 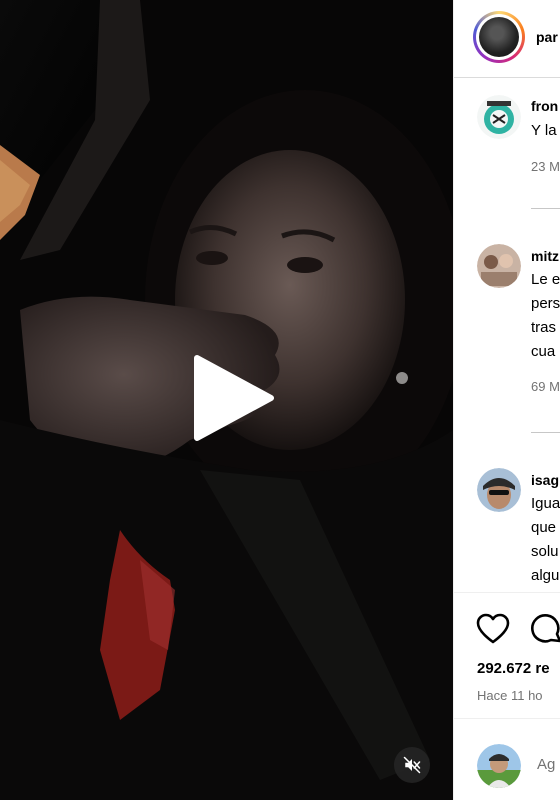 What do you see at coordinates (545, 166) in the screenshot?
I see `comment-meta: 23 M` at bounding box center [545, 166].